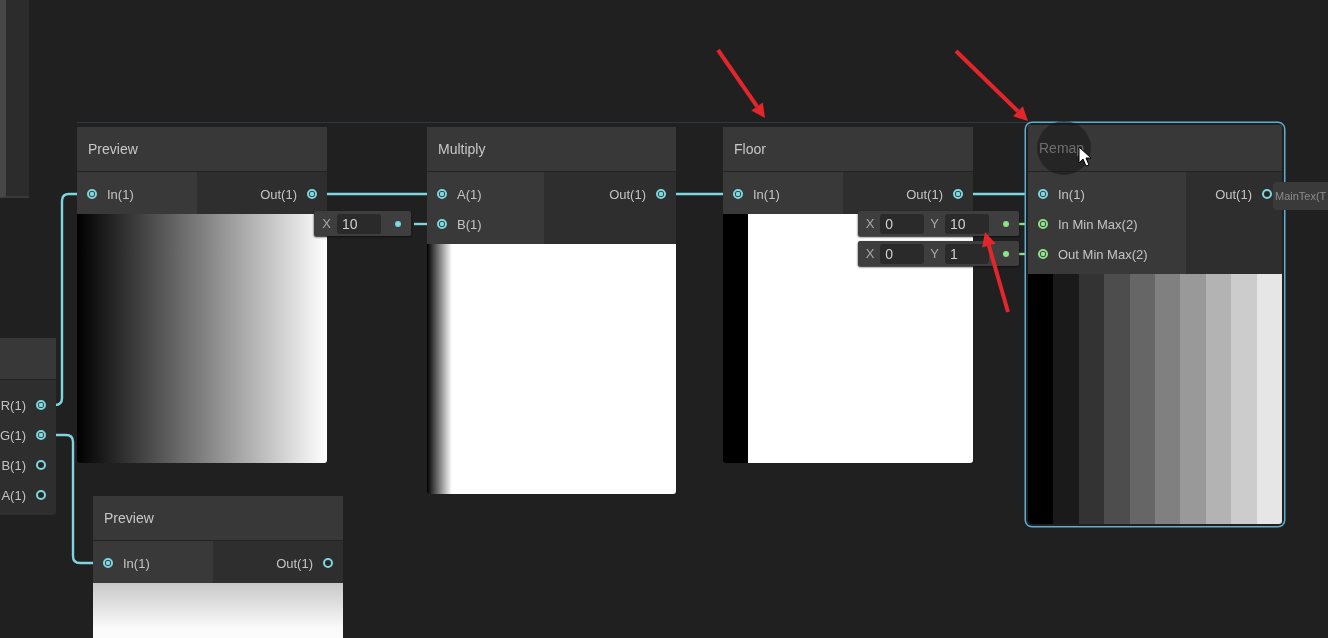 This screenshot has height=638, width=1328. I want to click on node-title: Remap, so click(1062, 148).